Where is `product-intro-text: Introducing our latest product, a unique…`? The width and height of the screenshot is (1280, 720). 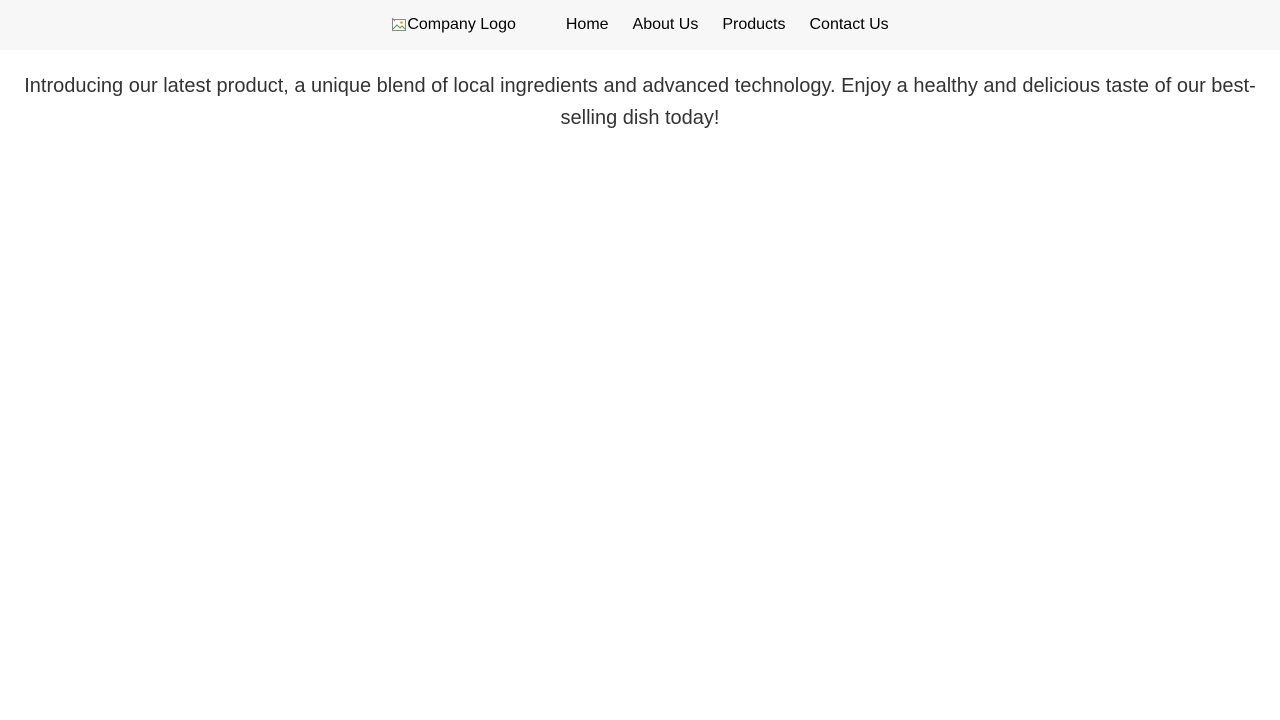 product-intro-text: Introducing our latest product, a unique… is located at coordinates (640, 102).